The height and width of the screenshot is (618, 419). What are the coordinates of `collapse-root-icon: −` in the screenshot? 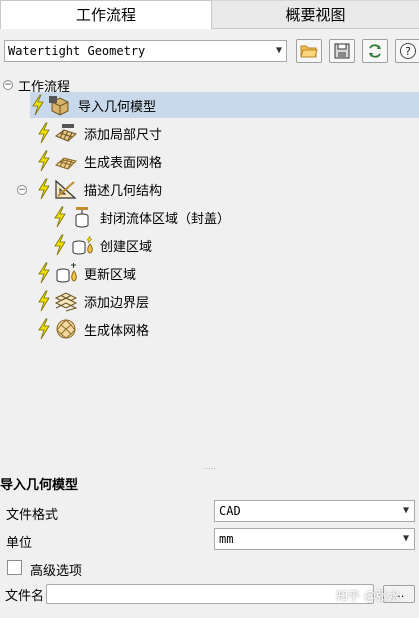 It's located at (8, 85).